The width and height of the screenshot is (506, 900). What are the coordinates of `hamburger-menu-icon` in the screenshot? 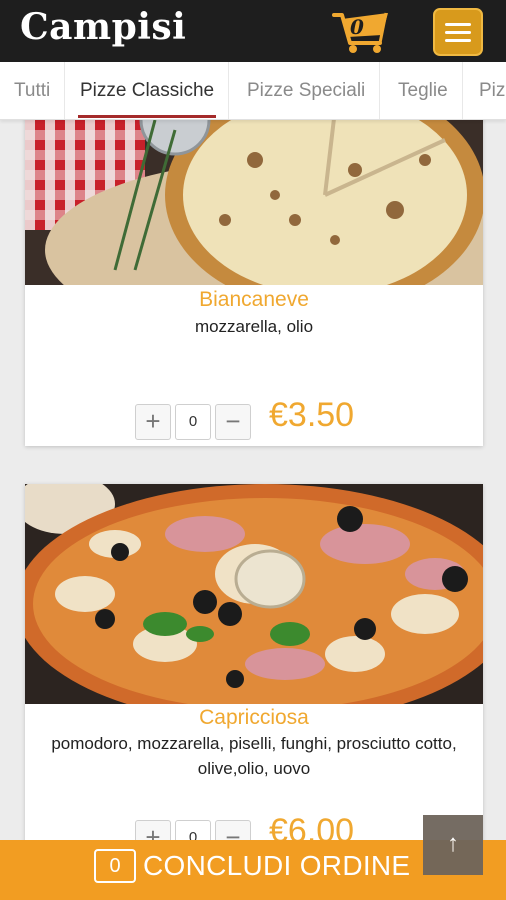 It's located at (458, 24).